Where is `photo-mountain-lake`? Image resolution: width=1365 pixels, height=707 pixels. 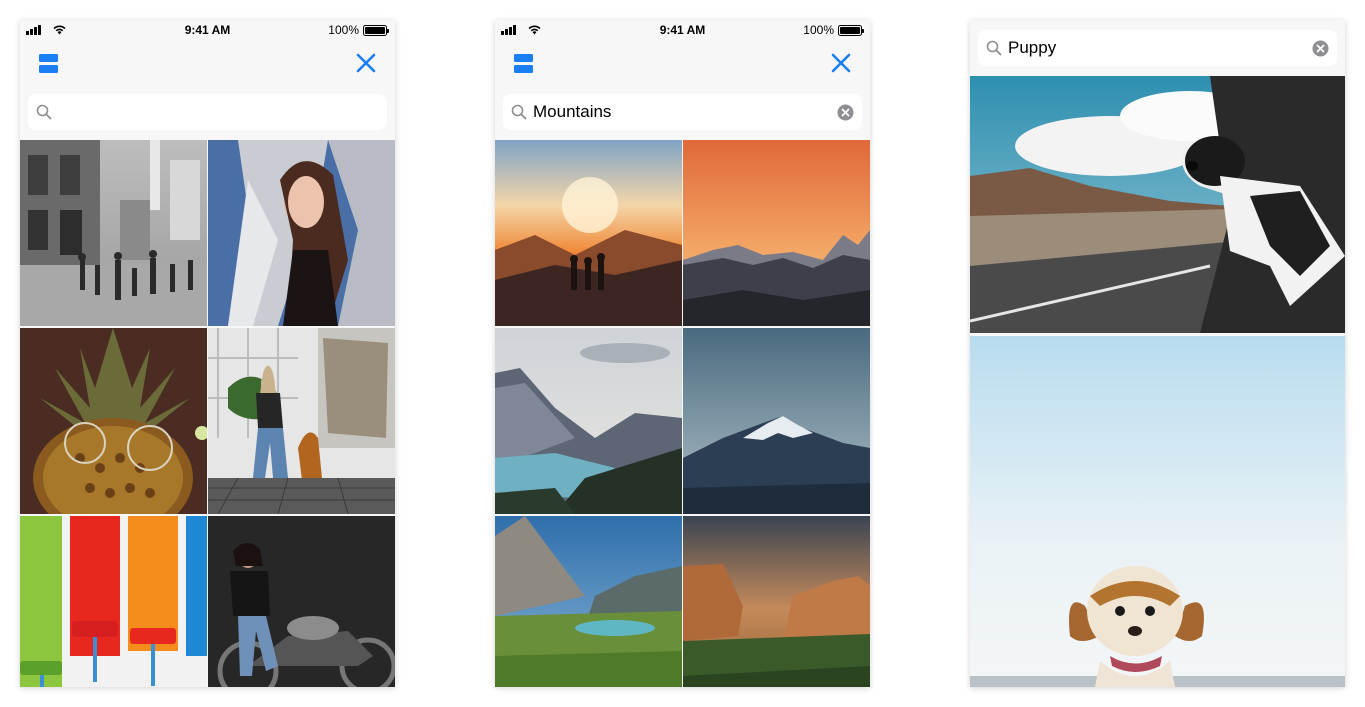 photo-mountain-lake is located at coordinates (588, 421).